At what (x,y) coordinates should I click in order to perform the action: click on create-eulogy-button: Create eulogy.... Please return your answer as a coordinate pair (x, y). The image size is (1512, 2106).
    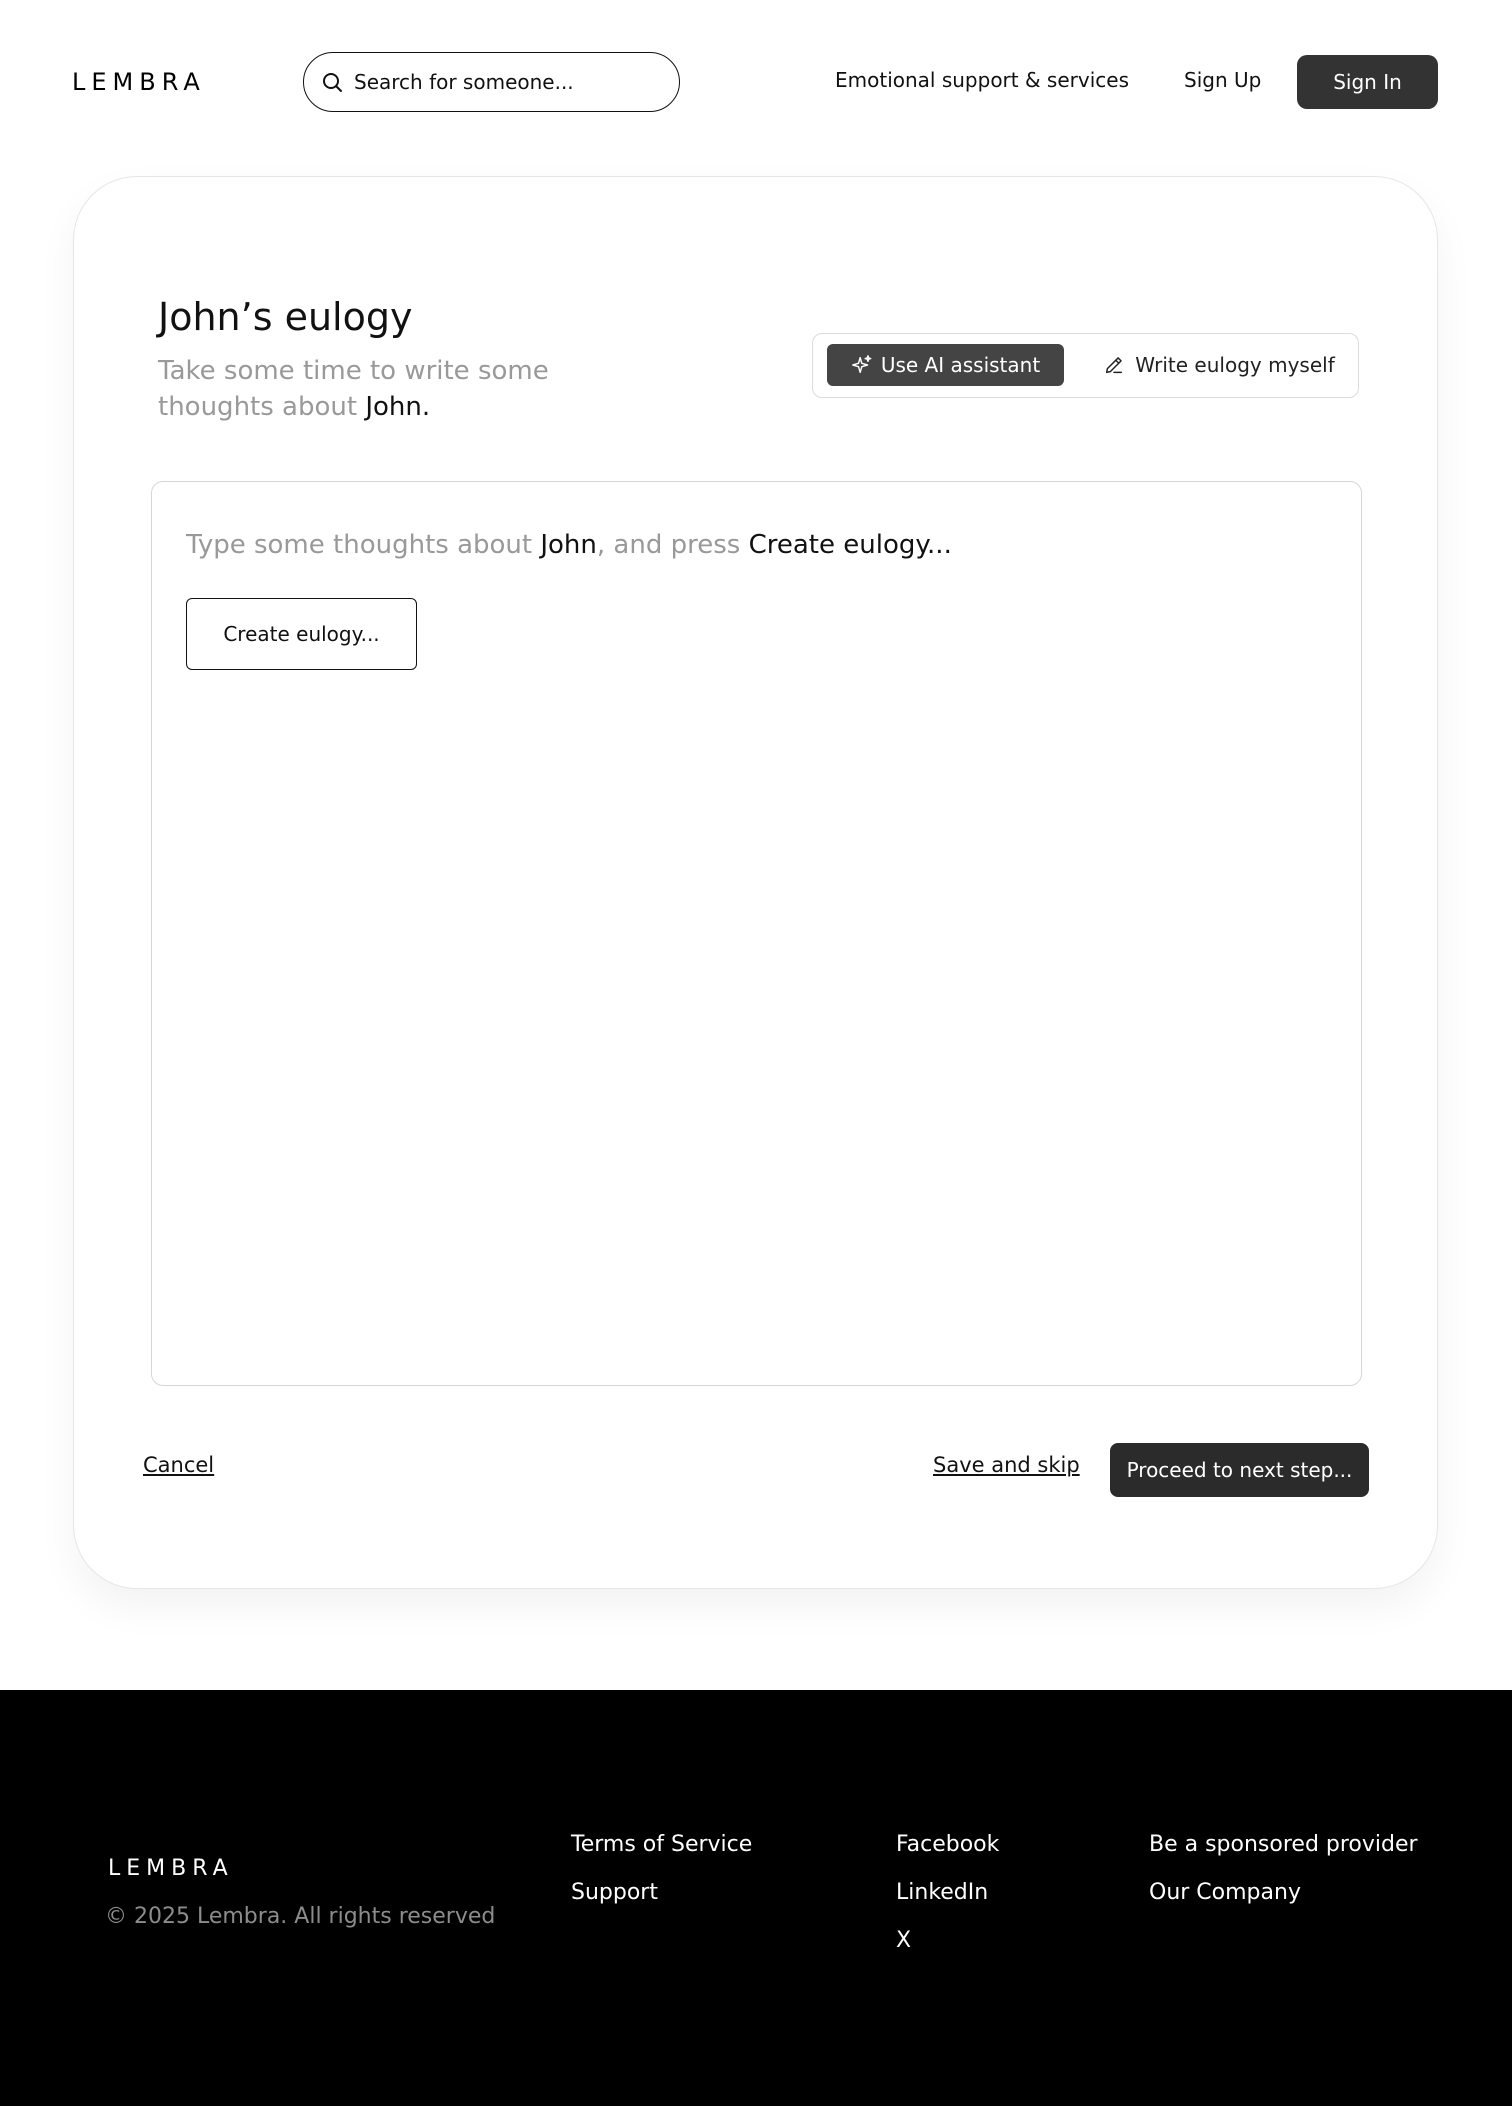
    Looking at the image, I should click on (301, 634).